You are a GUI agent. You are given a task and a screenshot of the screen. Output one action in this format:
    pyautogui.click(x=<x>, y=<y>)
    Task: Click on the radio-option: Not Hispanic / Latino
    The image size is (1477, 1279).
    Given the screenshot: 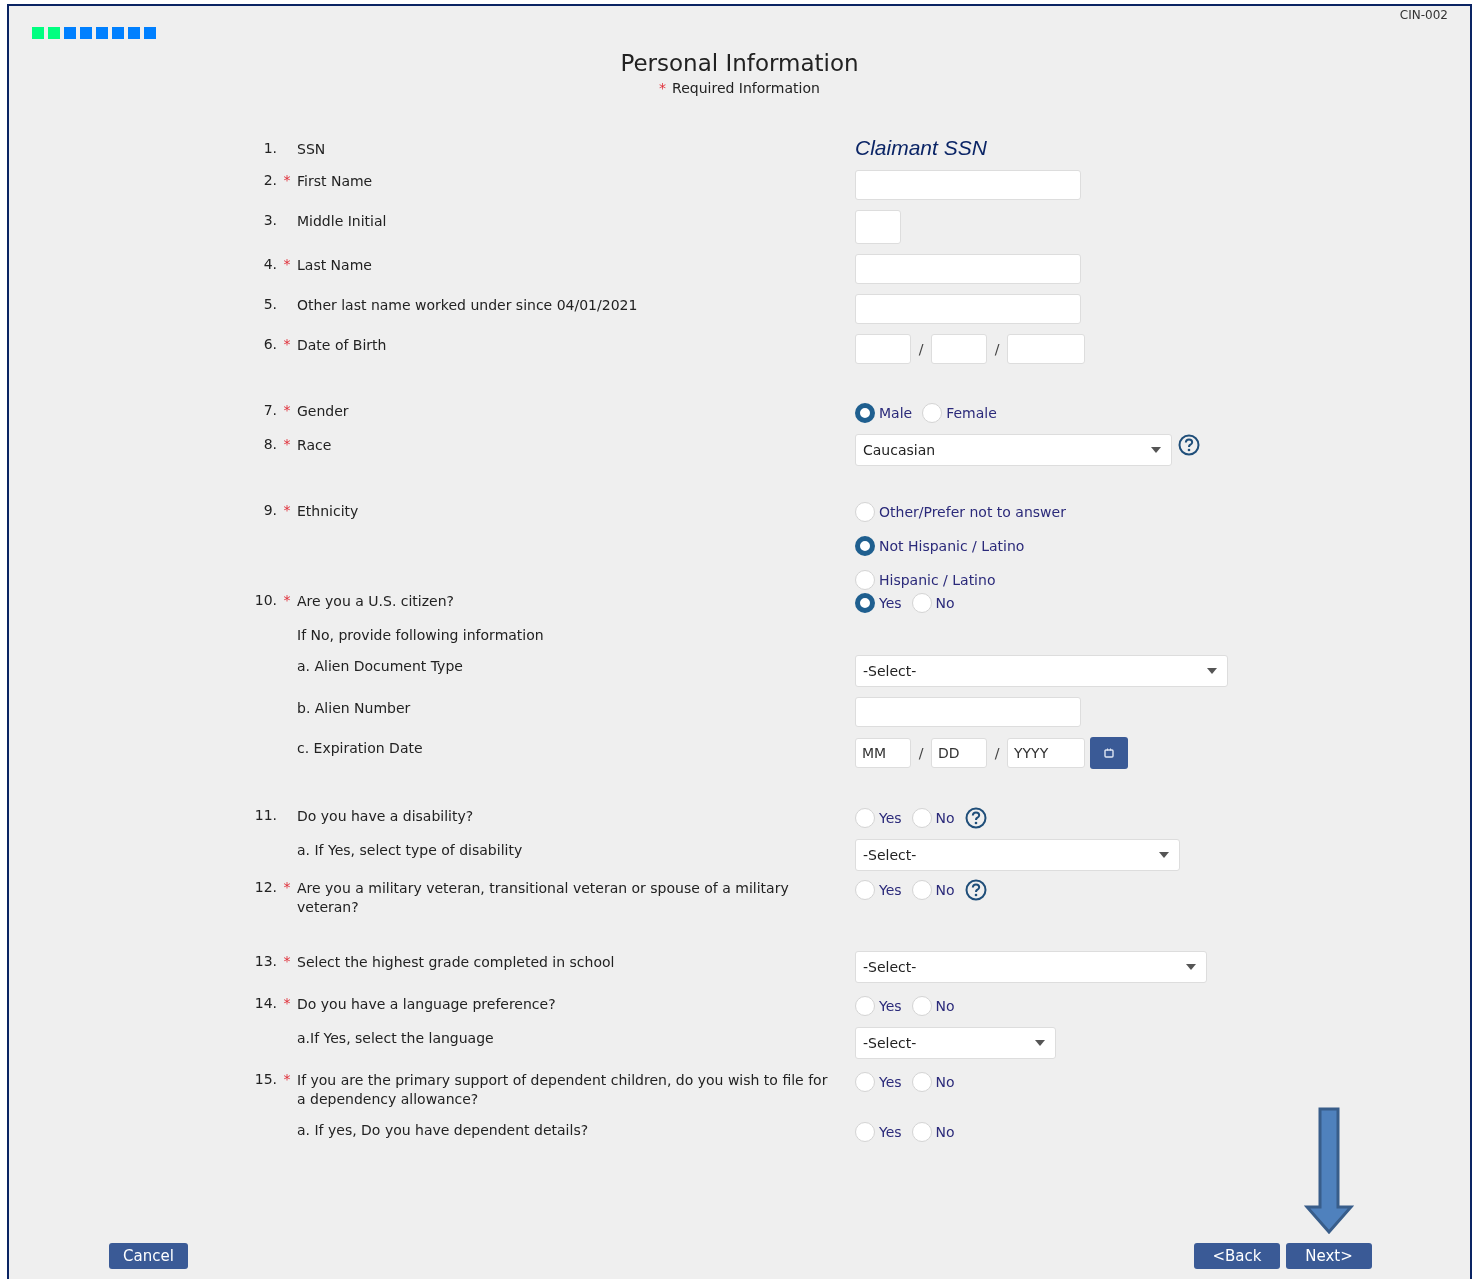 What is the action you would take?
    pyautogui.click(x=1162, y=546)
    